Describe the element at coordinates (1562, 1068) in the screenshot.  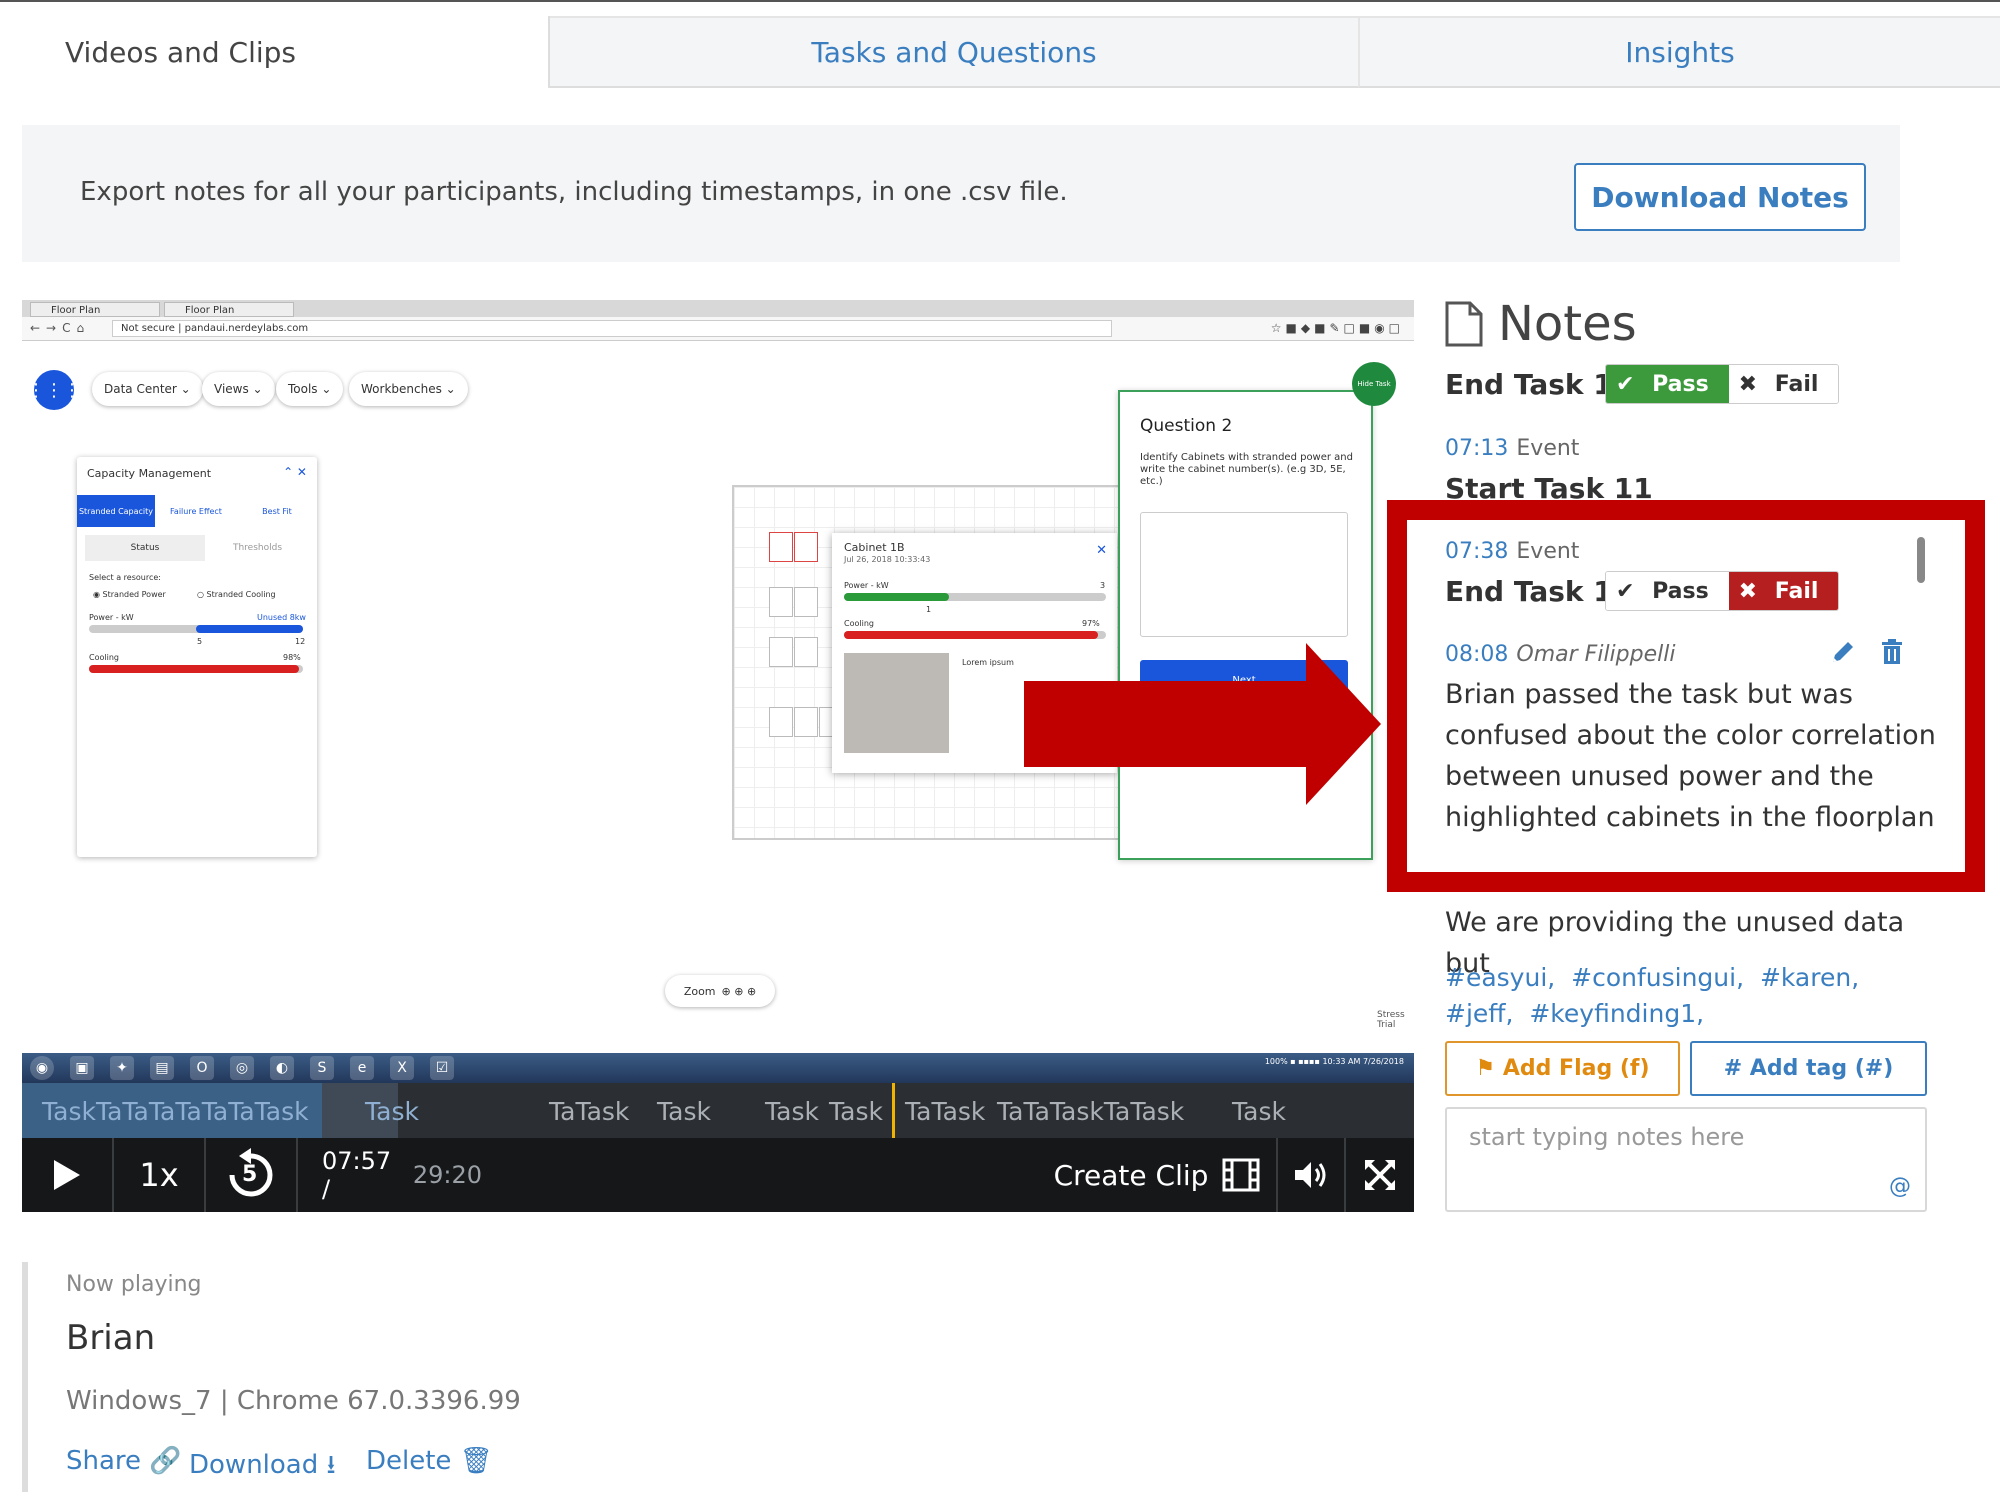
I see `add-flag-button: ⚑ Add Flag (f)` at that location.